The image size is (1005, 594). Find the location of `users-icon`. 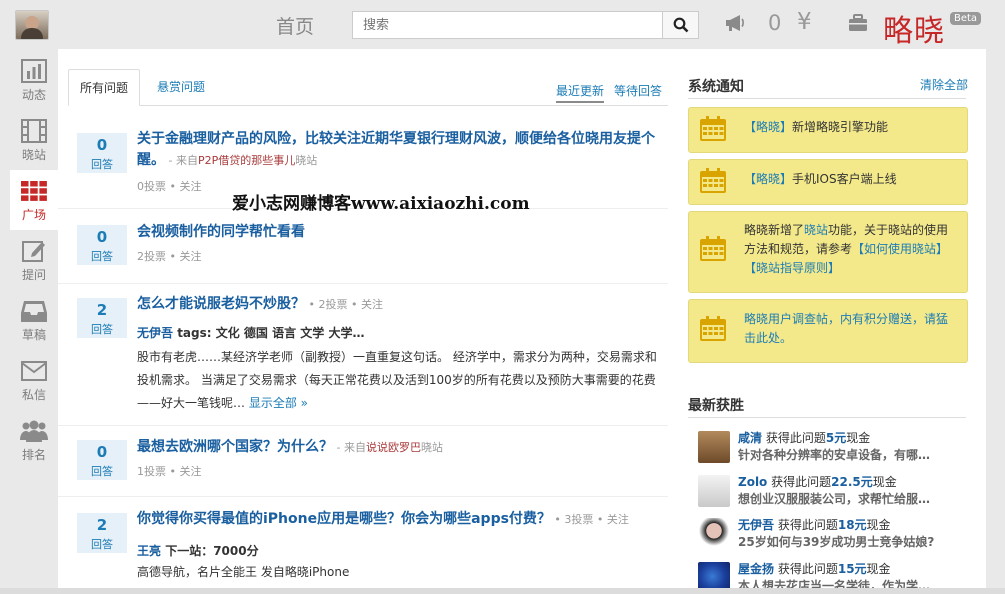

users-icon is located at coordinates (34, 431).